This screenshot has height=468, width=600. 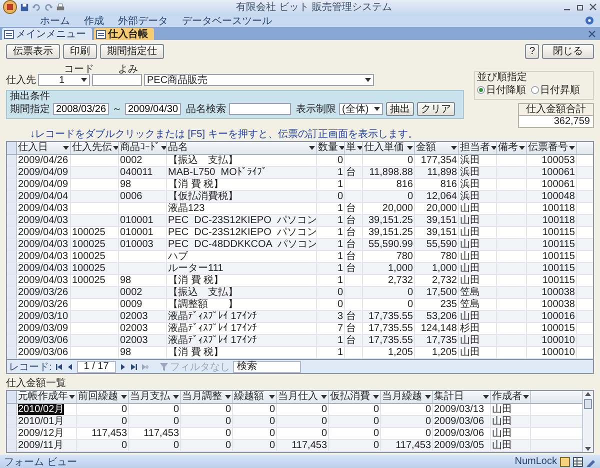 What do you see at coordinates (588, 394) in the screenshot?
I see `scroll-up-icon` at bounding box center [588, 394].